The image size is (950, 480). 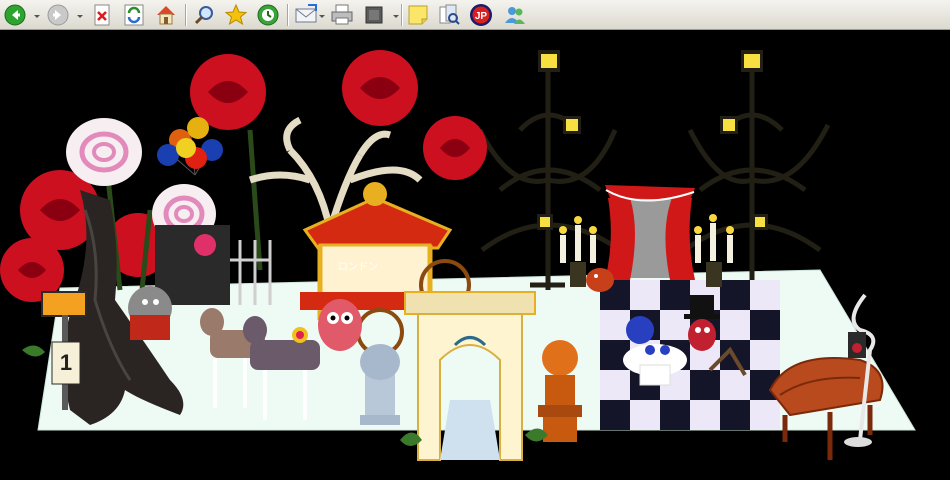 I want to click on back-arrow-icon, so click(x=15, y=15).